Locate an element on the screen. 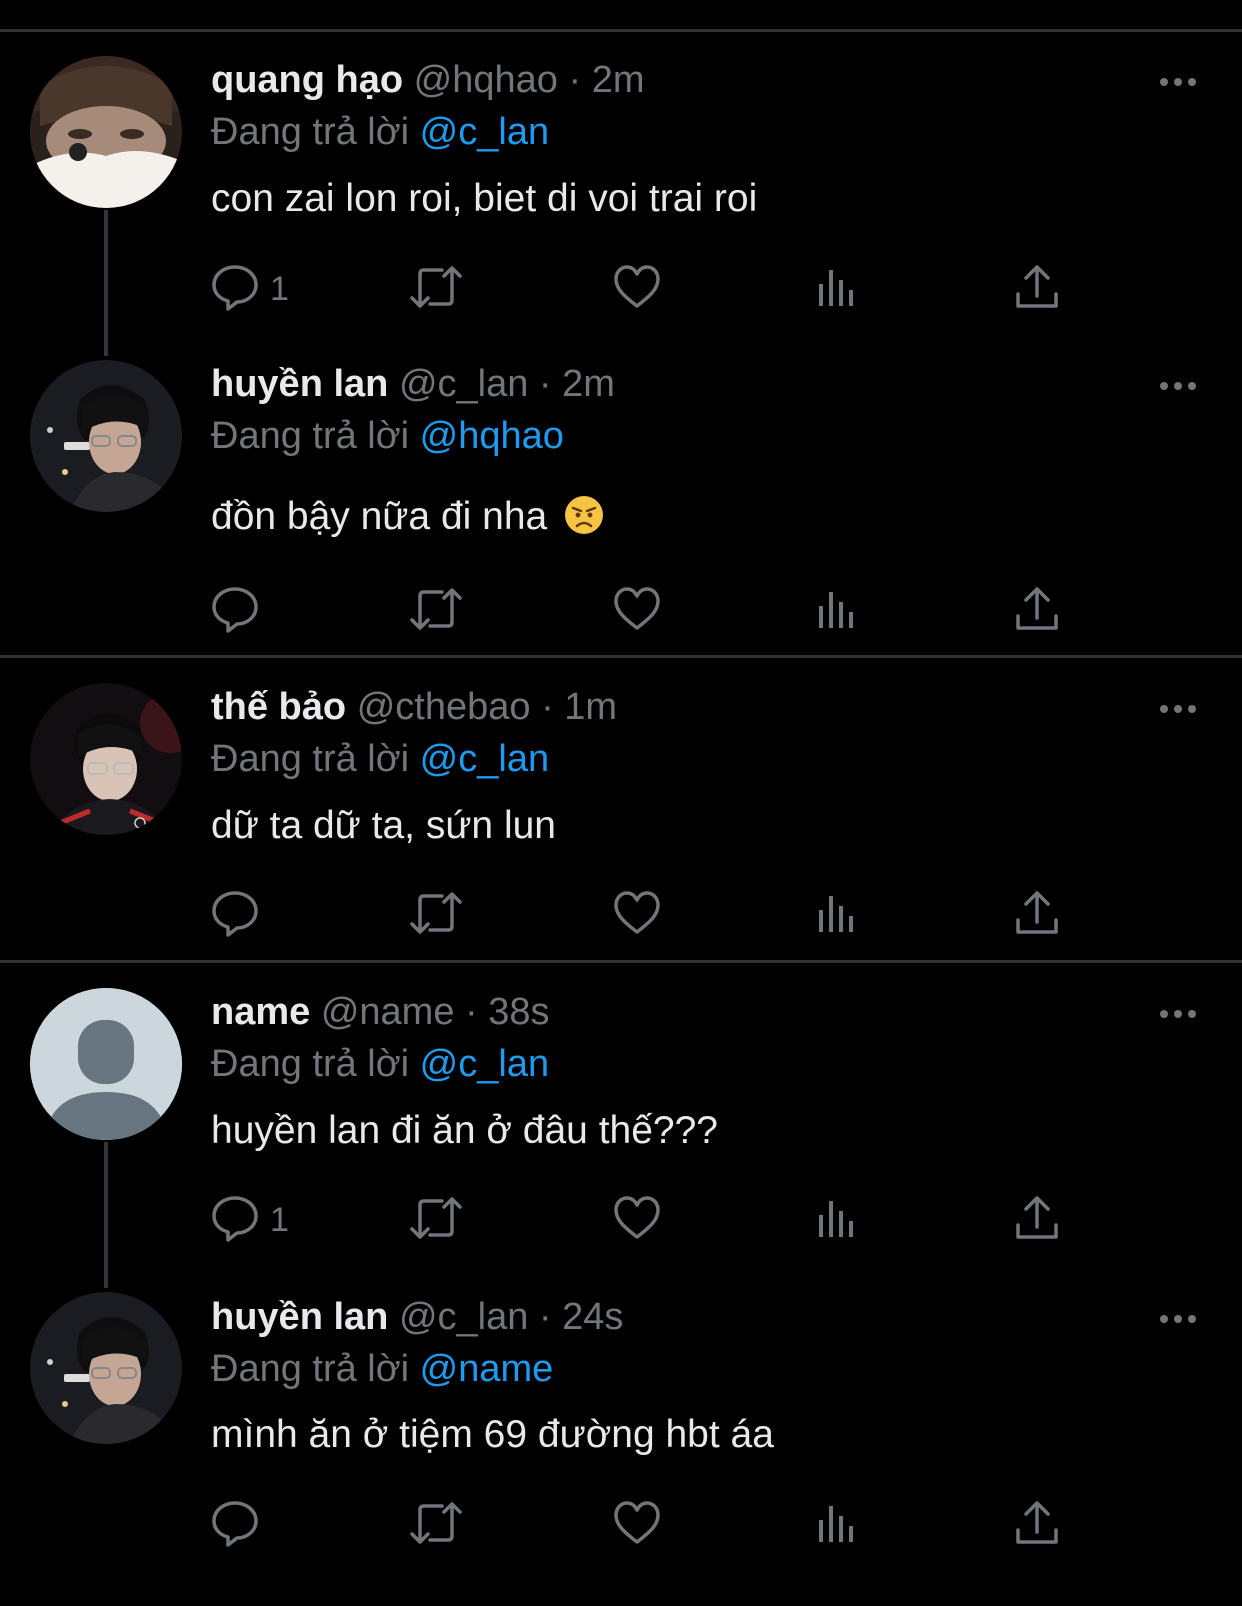 The height and width of the screenshot is (1606, 1242). timestamp: 1m is located at coordinates (590, 707).